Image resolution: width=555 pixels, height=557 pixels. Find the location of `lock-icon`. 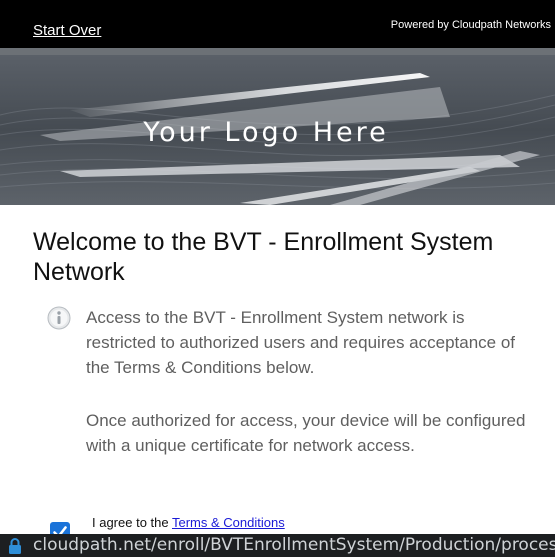

lock-icon is located at coordinates (15, 546).